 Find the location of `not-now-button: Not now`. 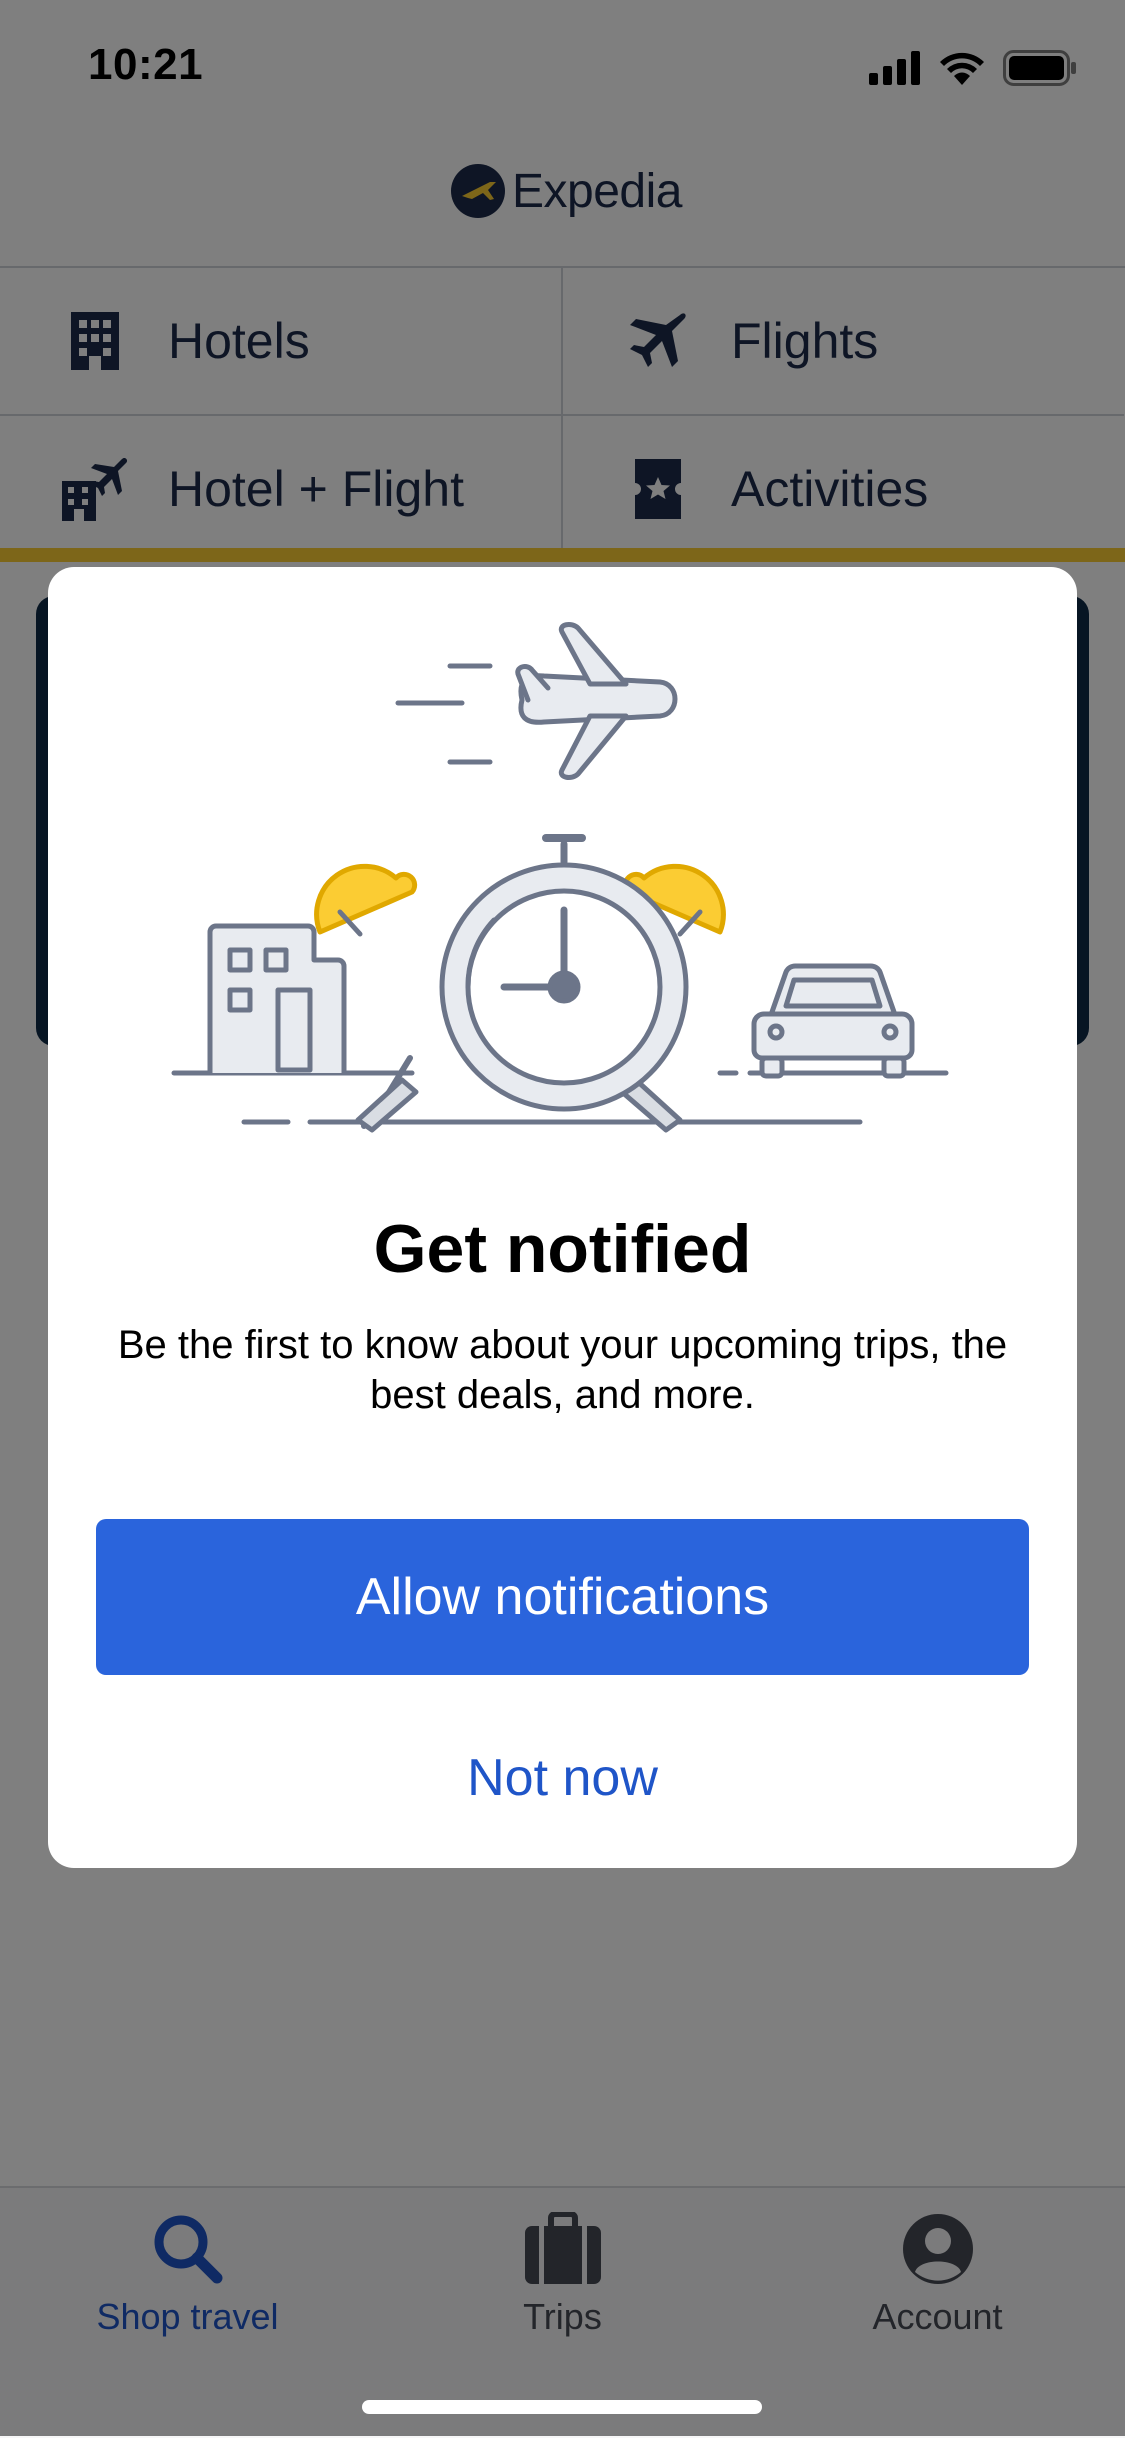

not-now-button: Not now is located at coordinates (562, 1778).